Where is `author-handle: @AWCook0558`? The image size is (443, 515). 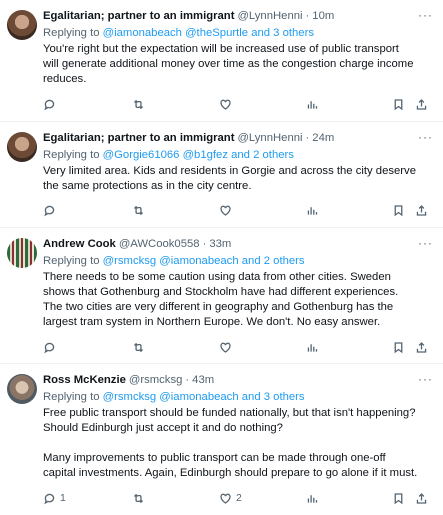
author-handle: @AWCook0558 is located at coordinates (159, 244).